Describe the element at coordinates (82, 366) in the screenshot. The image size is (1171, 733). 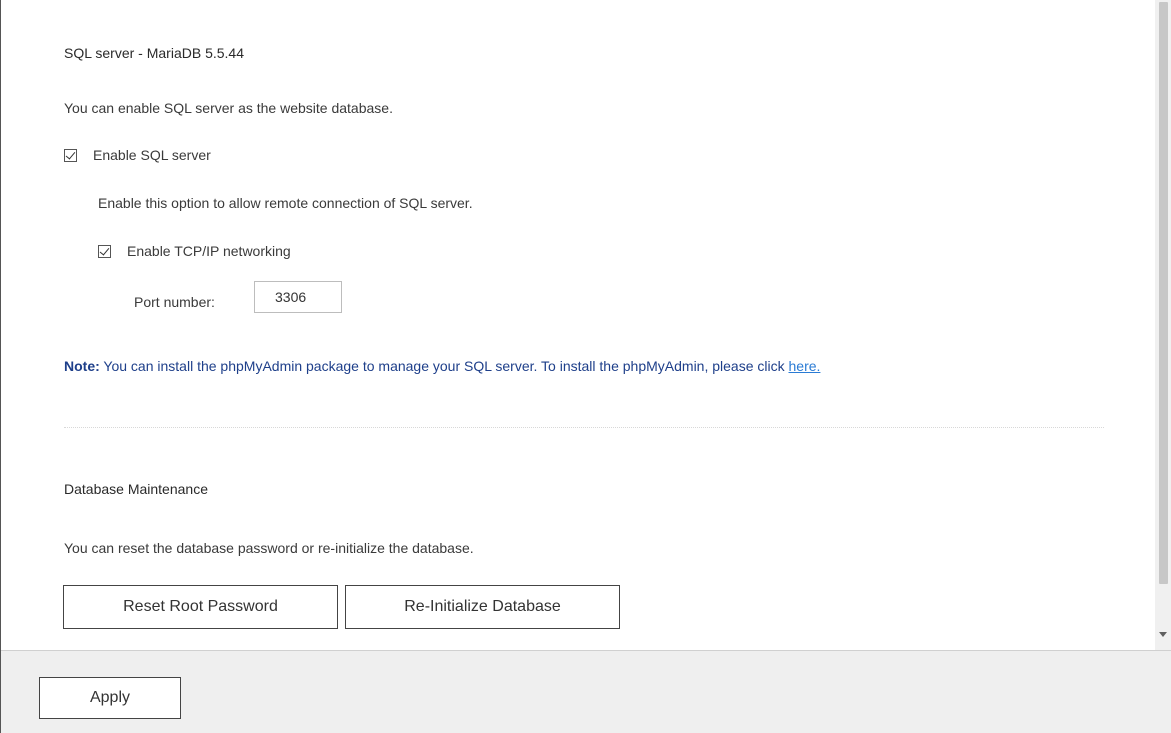
I see `note-prefix: Note:` at that location.